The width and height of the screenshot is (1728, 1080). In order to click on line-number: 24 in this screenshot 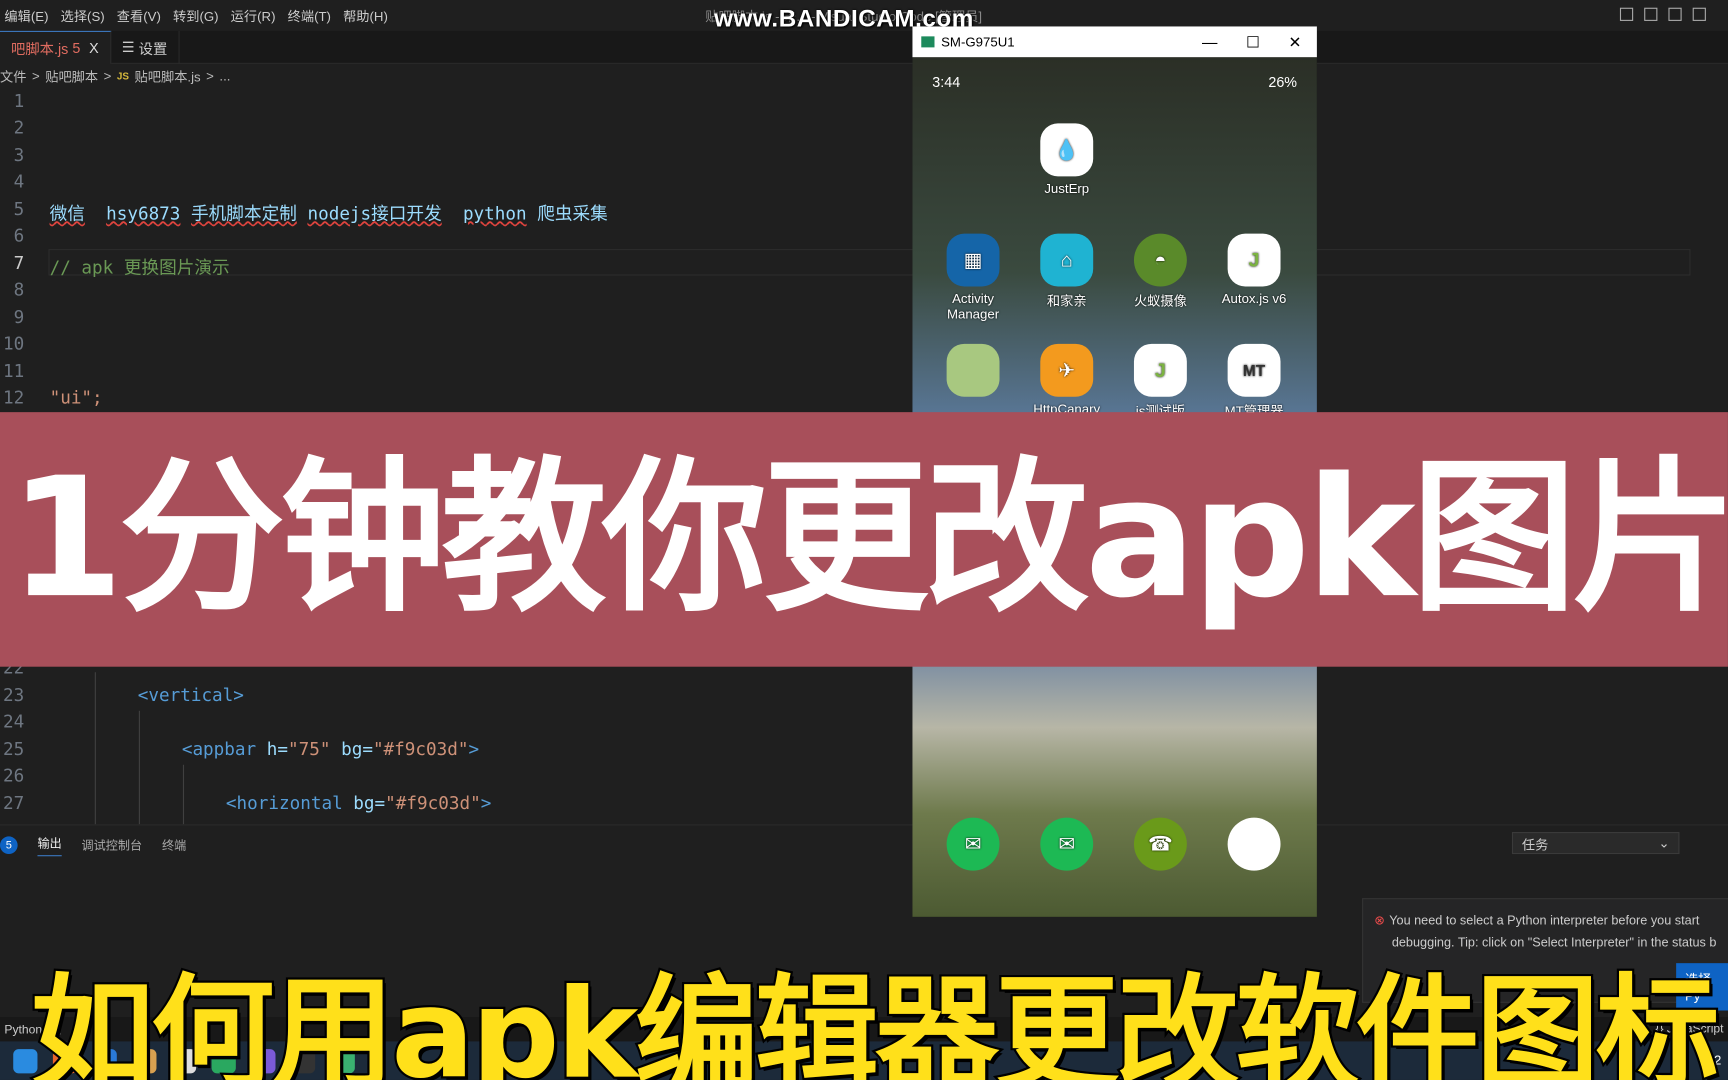, I will do `click(14, 721)`.